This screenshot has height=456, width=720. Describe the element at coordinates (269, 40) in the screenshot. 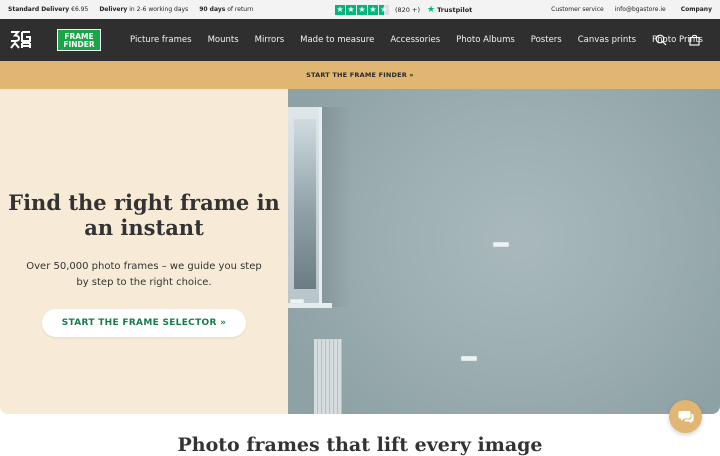

I see `nav-item-mirrors: Mirrors` at that location.